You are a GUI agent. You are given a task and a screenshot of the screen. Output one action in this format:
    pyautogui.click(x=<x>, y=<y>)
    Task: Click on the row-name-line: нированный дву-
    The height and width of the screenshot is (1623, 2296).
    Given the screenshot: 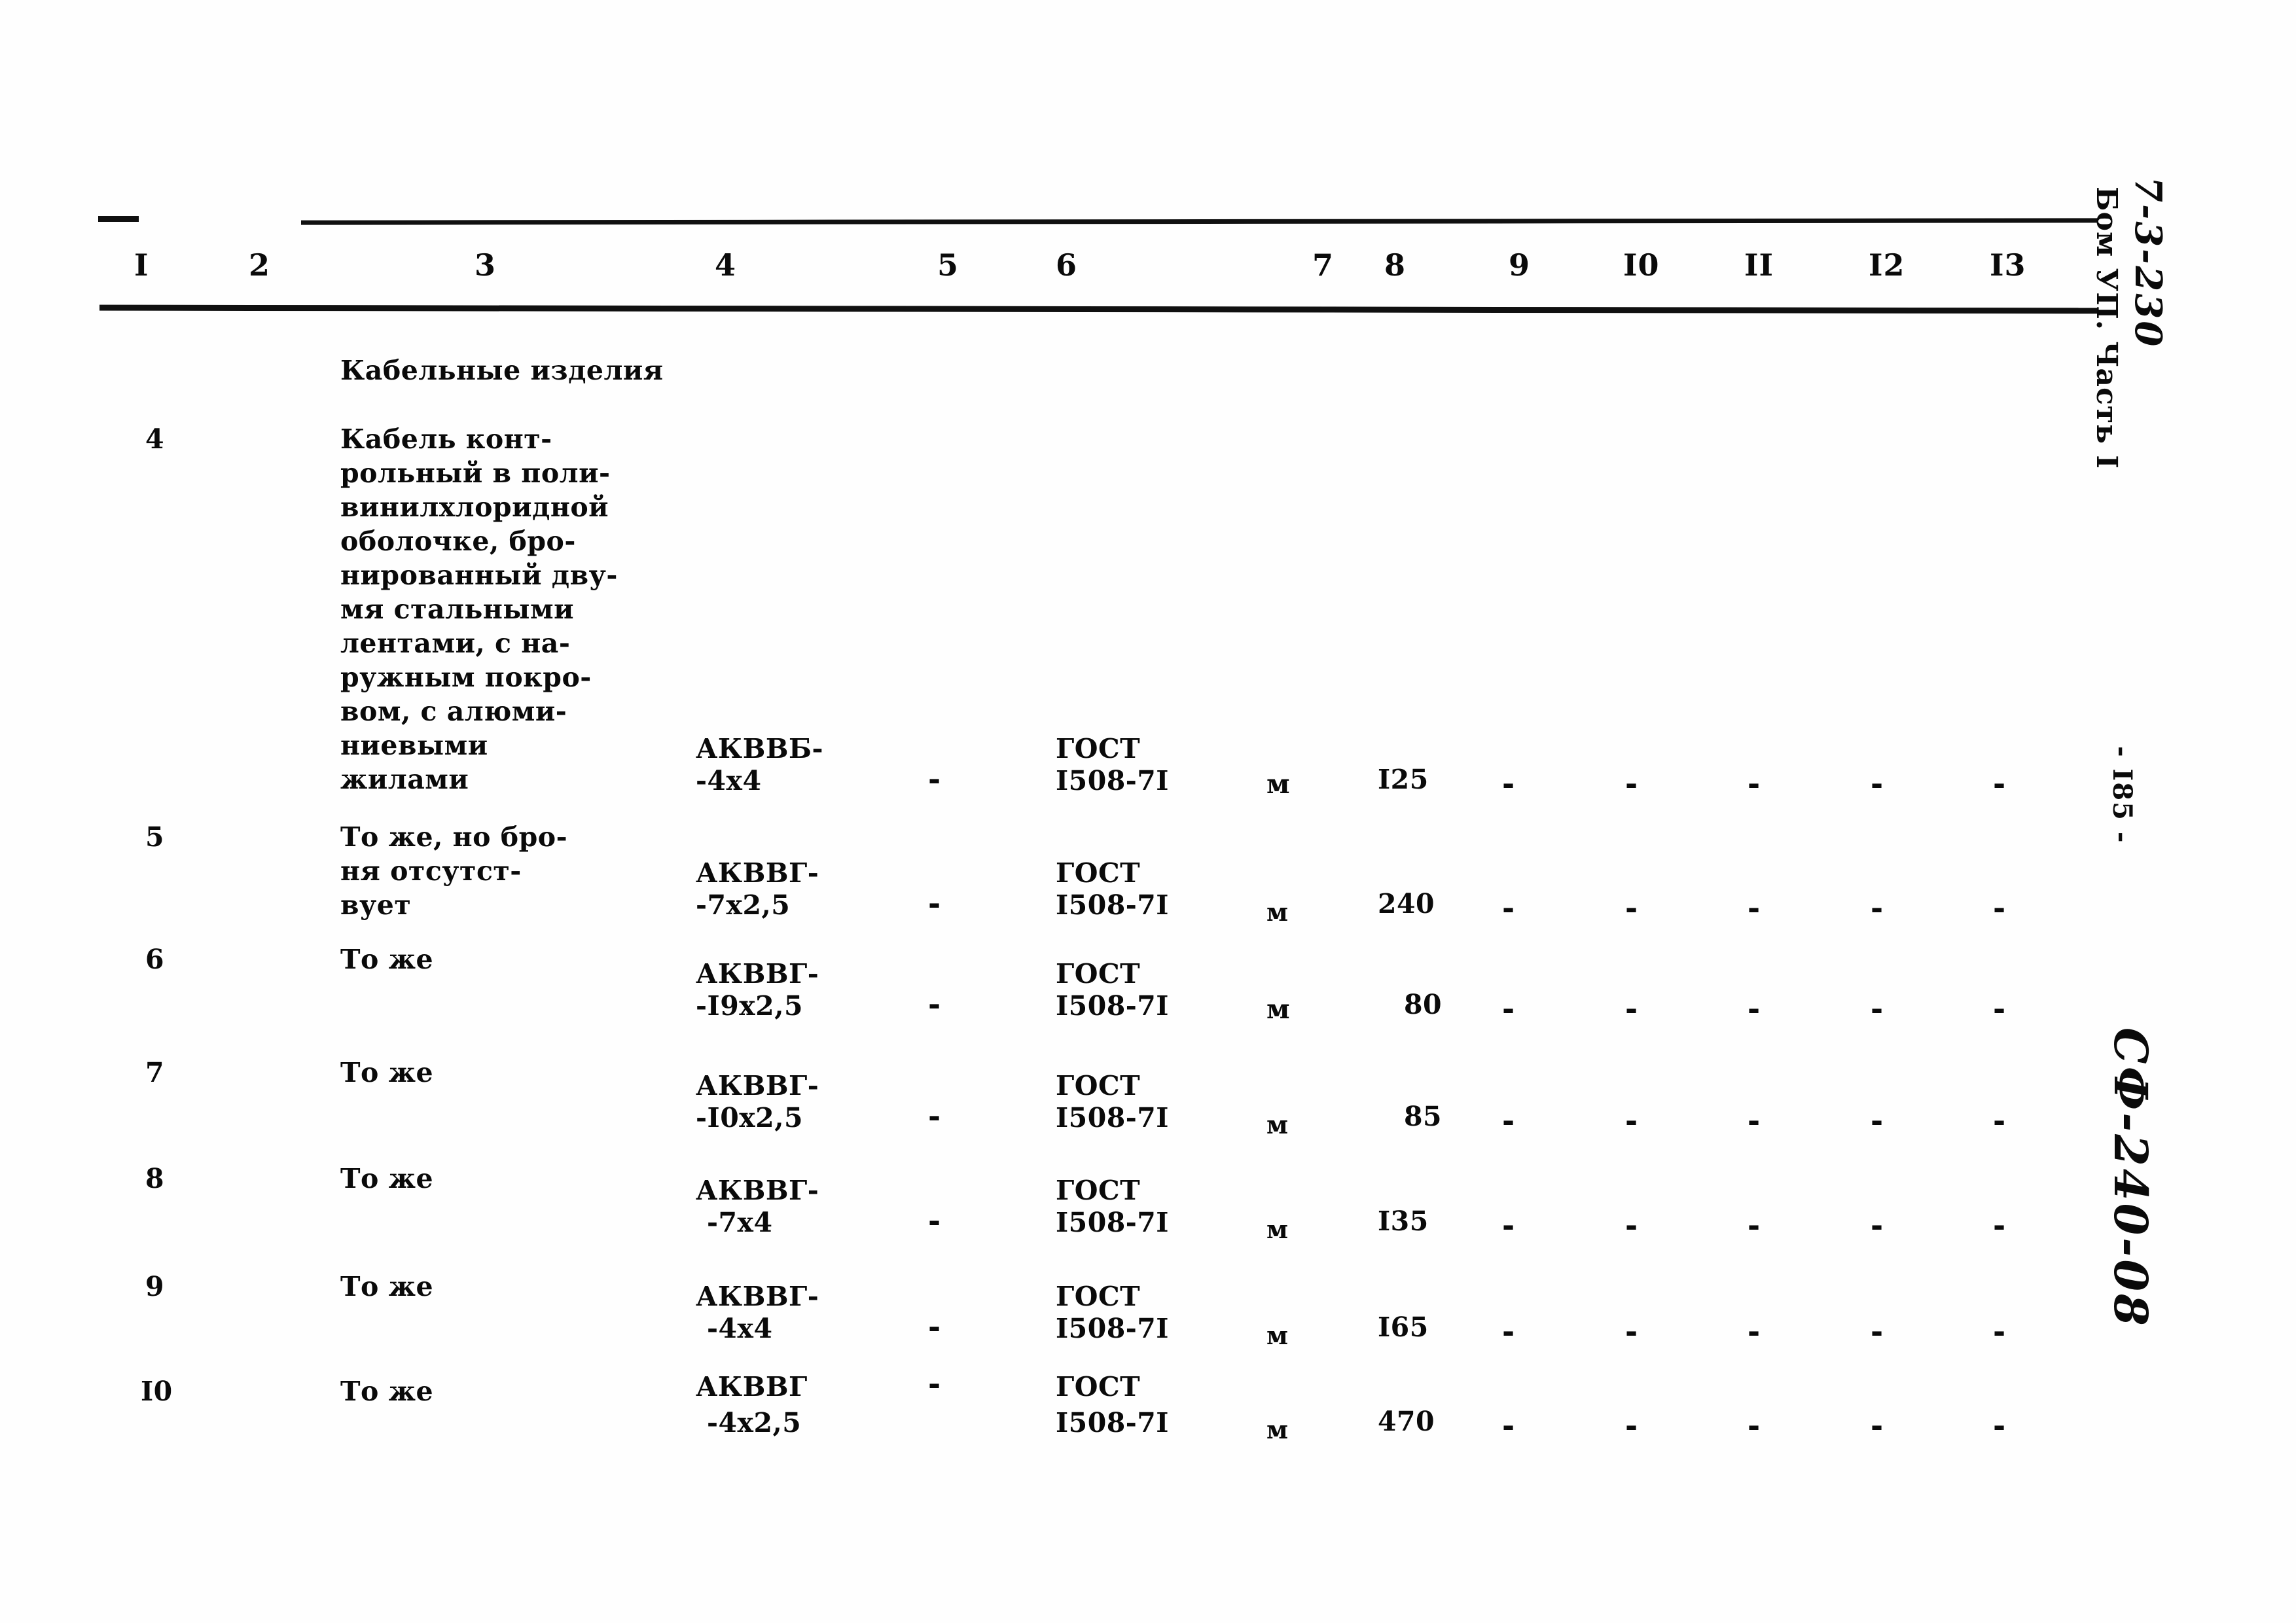 What is the action you would take?
    pyautogui.click(x=479, y=575)
    